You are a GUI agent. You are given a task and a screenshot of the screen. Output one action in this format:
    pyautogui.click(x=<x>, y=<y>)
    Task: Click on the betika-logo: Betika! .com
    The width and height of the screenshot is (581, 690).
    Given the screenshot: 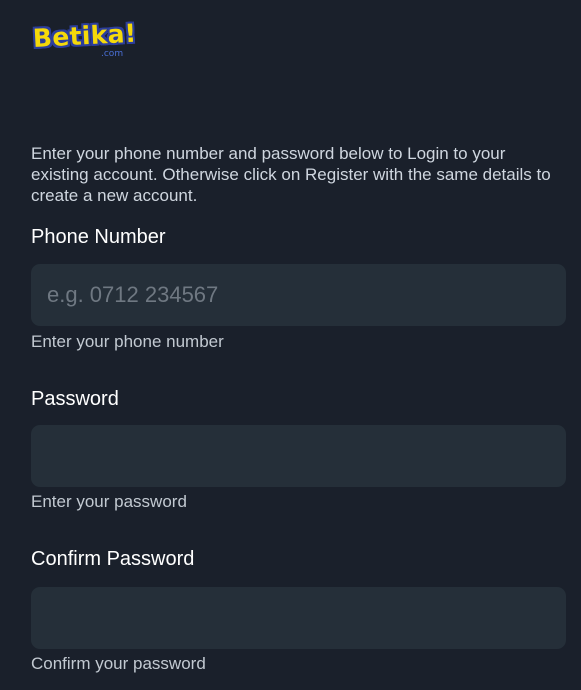 What is the action you would take?
    pyautogui.click(x=84, y=40)
    